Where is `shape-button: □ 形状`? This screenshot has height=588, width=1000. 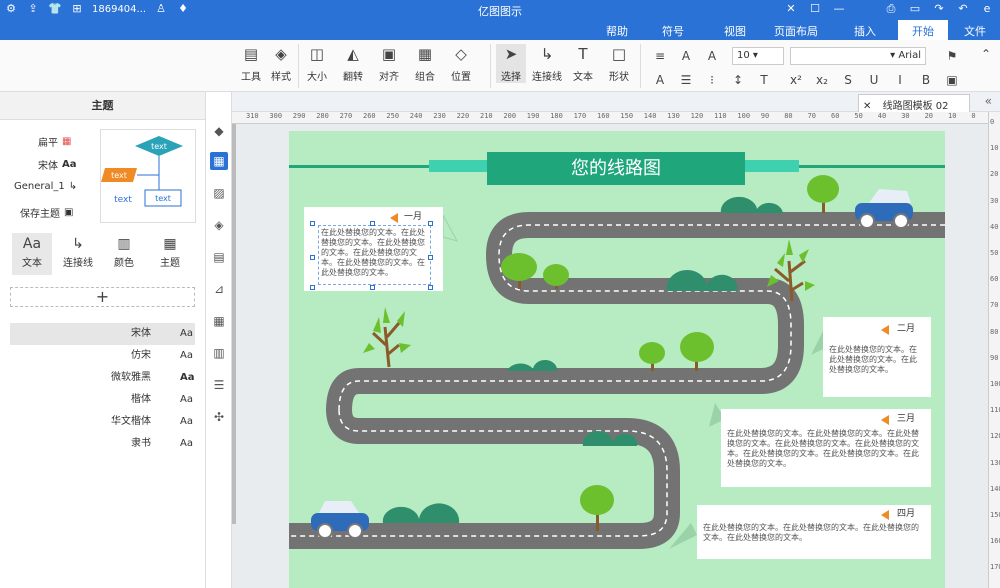
shape-button: □ 形状 is located at coordinates (619, 63).